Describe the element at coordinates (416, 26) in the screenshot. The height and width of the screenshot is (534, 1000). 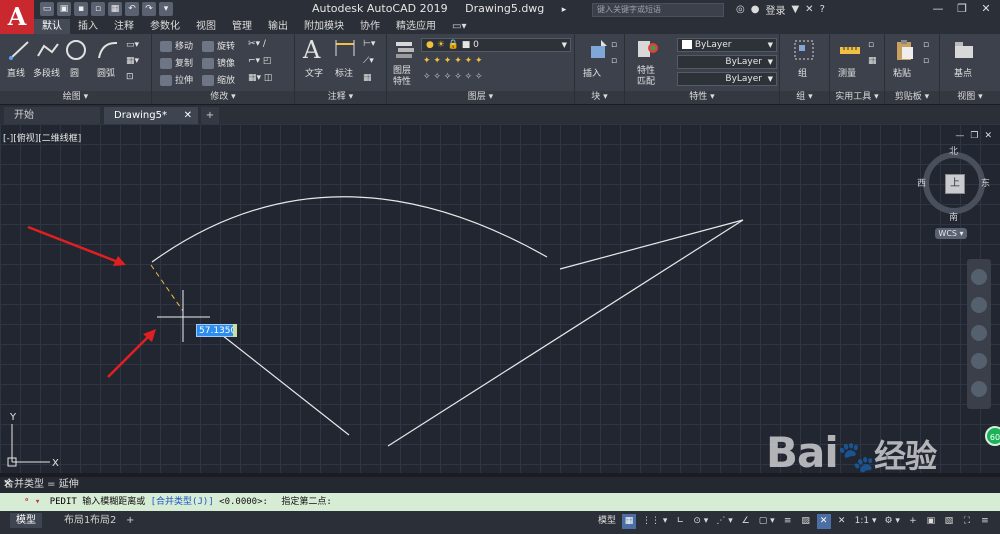
I see `tab-featured-apps: 精选应用` at that location.